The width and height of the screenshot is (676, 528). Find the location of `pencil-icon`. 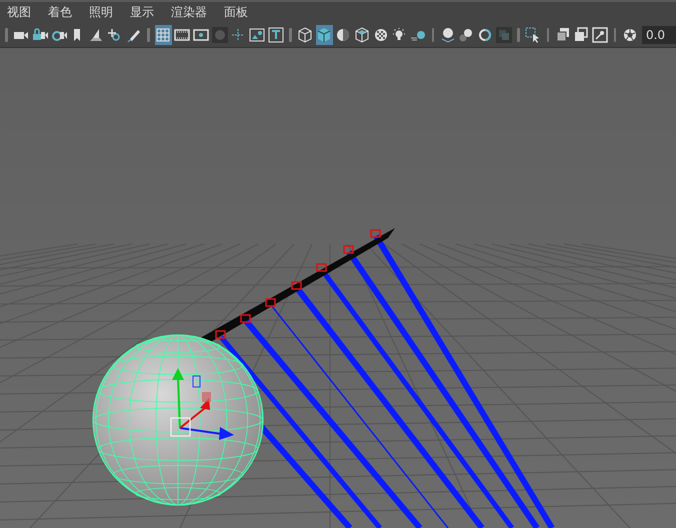

pencil-icon is located at coordinates (134, 35).